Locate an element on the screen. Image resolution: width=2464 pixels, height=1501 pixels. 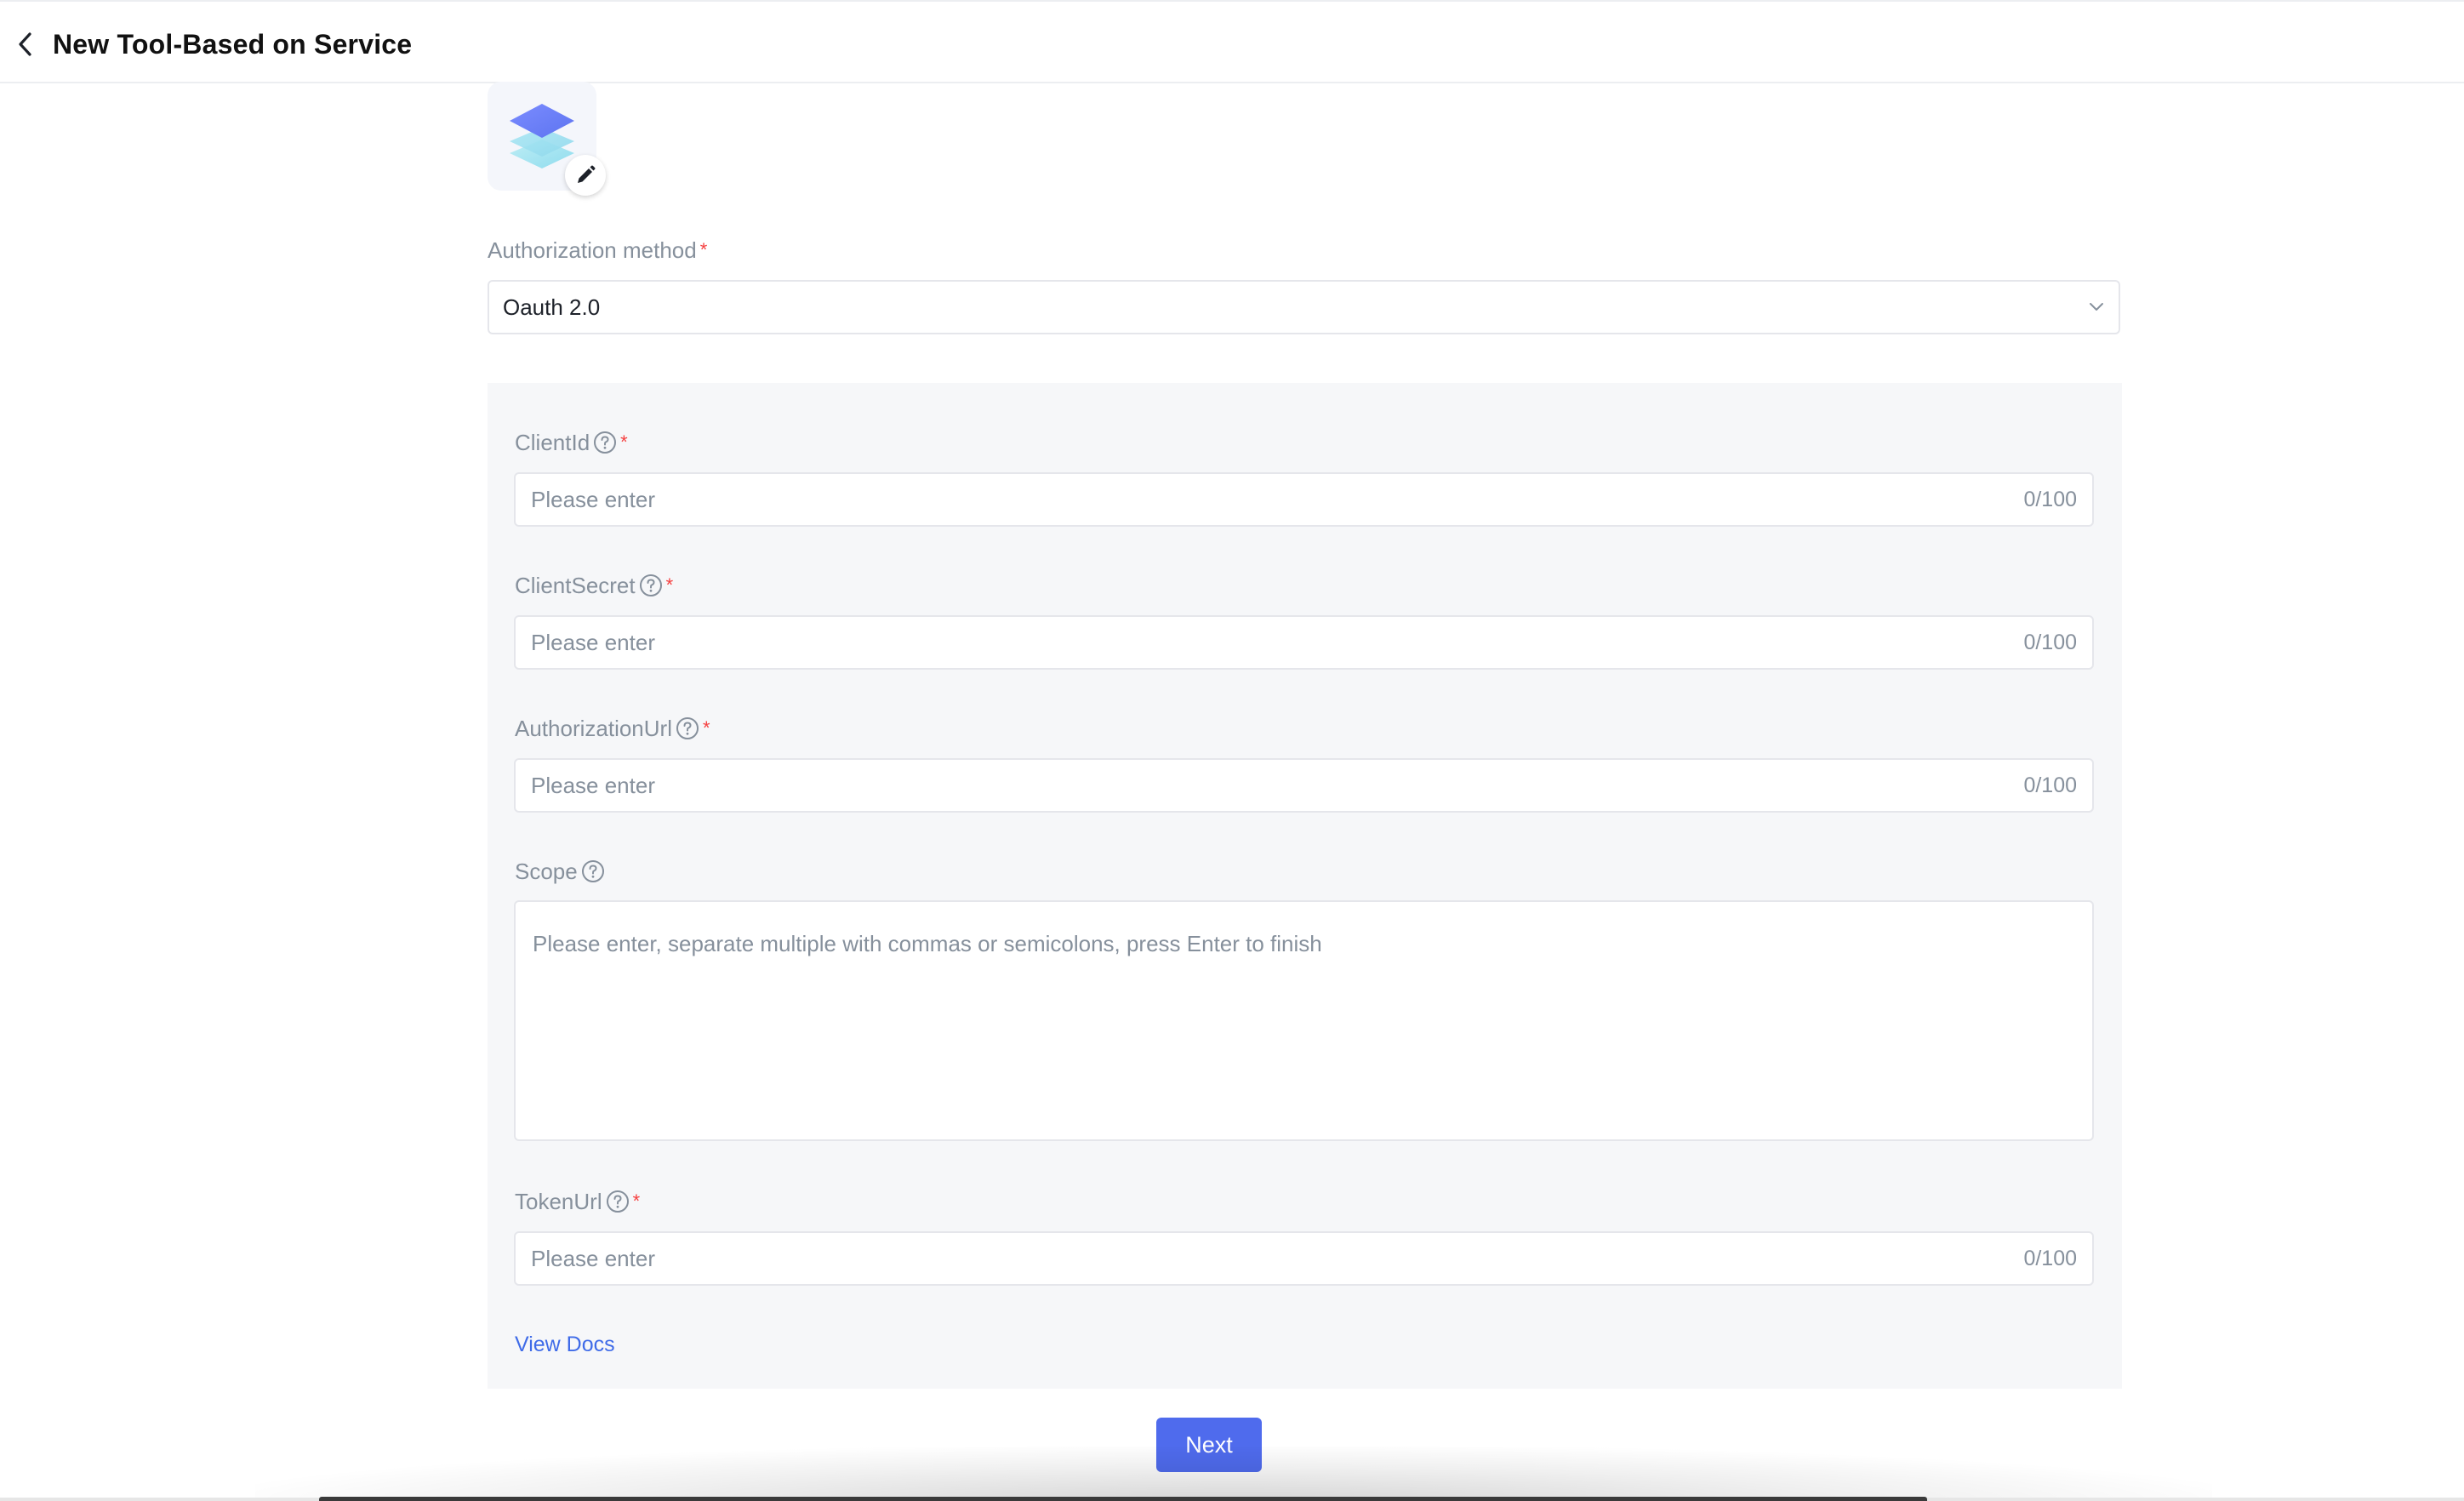
client-id-placeholder: Please enter is located at coordinates (593, 499).